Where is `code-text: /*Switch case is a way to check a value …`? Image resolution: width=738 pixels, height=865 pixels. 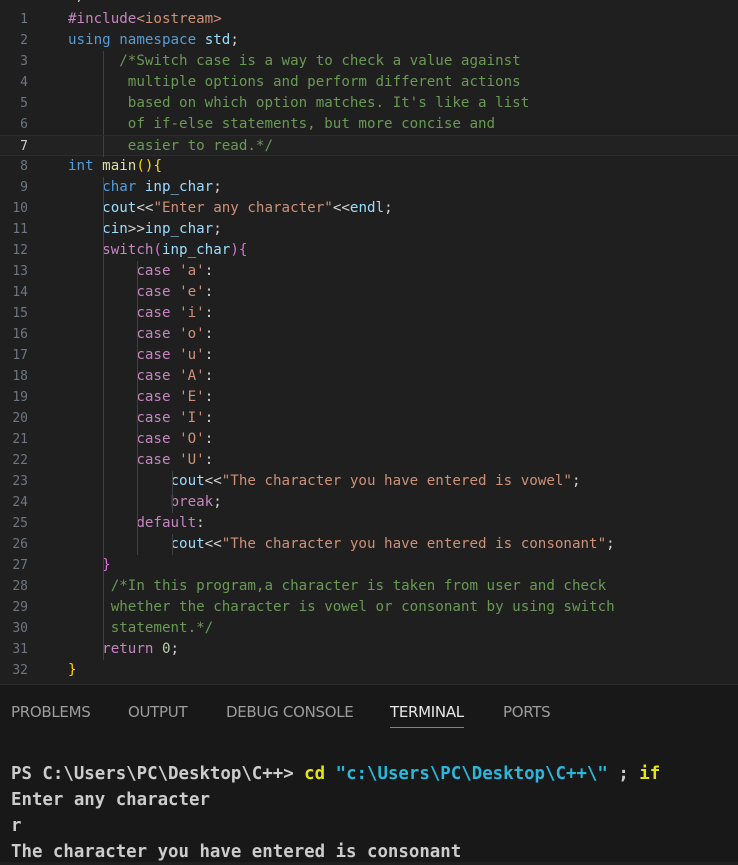 code-text: /*Switch case is a way to check a value … is located at coordinates (294, 61).